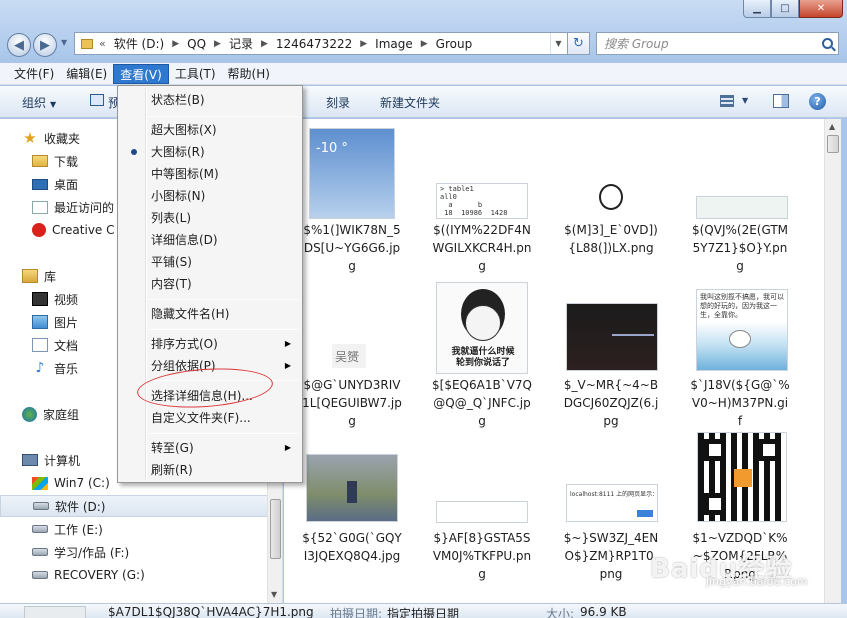  I want to click on menu-view: 查看(V), so click(141, 73).